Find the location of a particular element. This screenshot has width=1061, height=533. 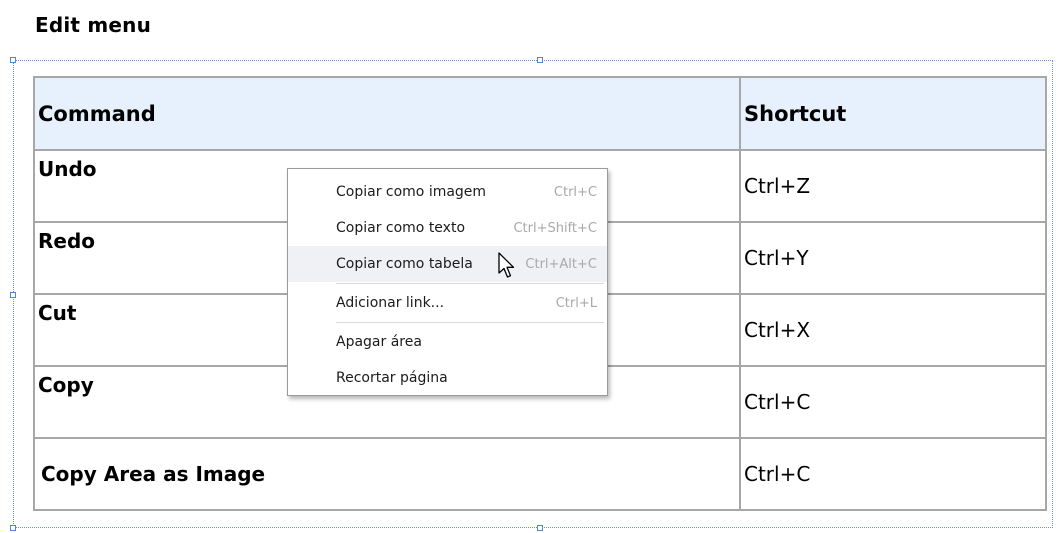

resize-handle-middle-left is located at coordinates (13, 295).